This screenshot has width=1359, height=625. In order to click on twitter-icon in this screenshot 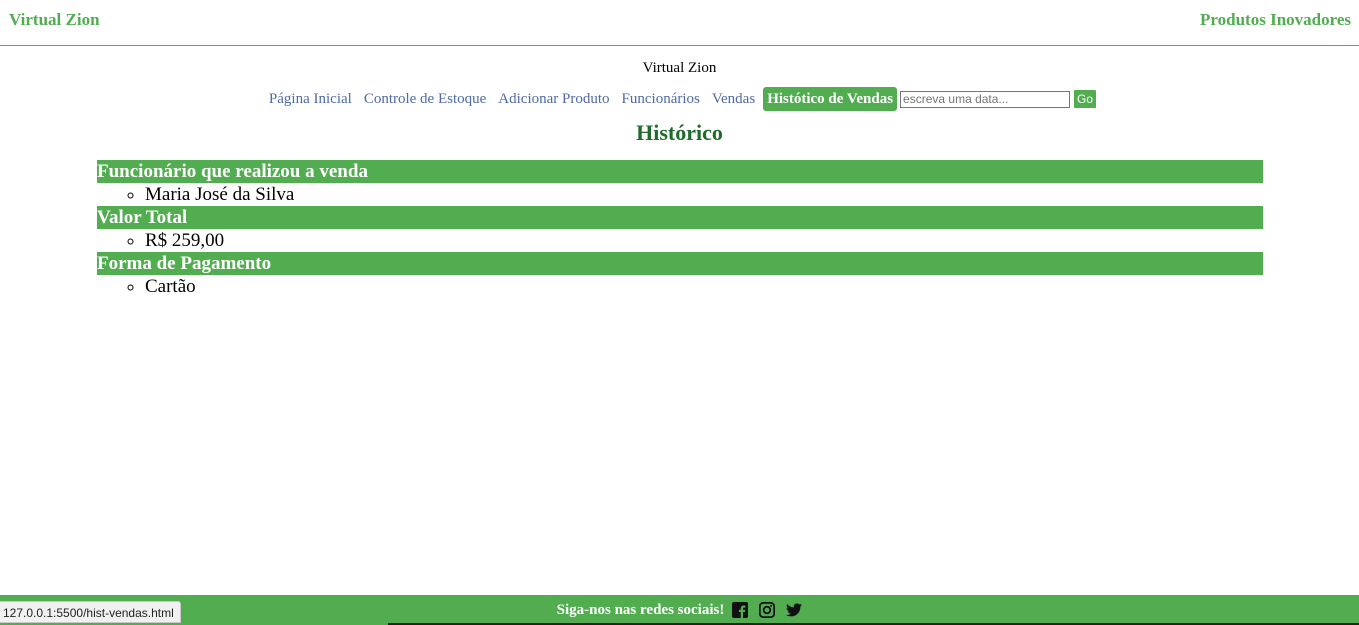, I will do `click(794, 610)`.